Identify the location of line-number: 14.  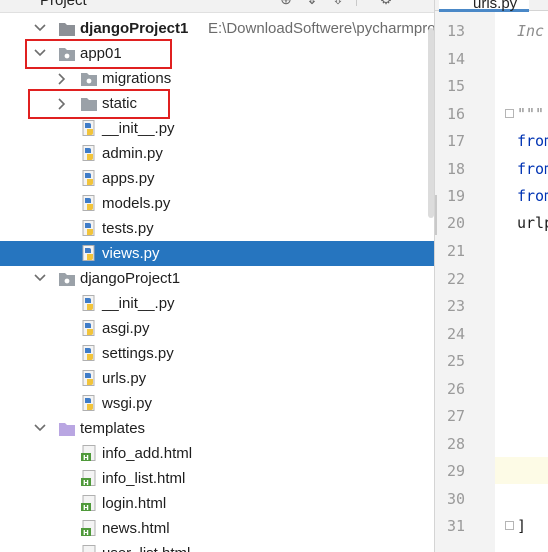
(455, 59).